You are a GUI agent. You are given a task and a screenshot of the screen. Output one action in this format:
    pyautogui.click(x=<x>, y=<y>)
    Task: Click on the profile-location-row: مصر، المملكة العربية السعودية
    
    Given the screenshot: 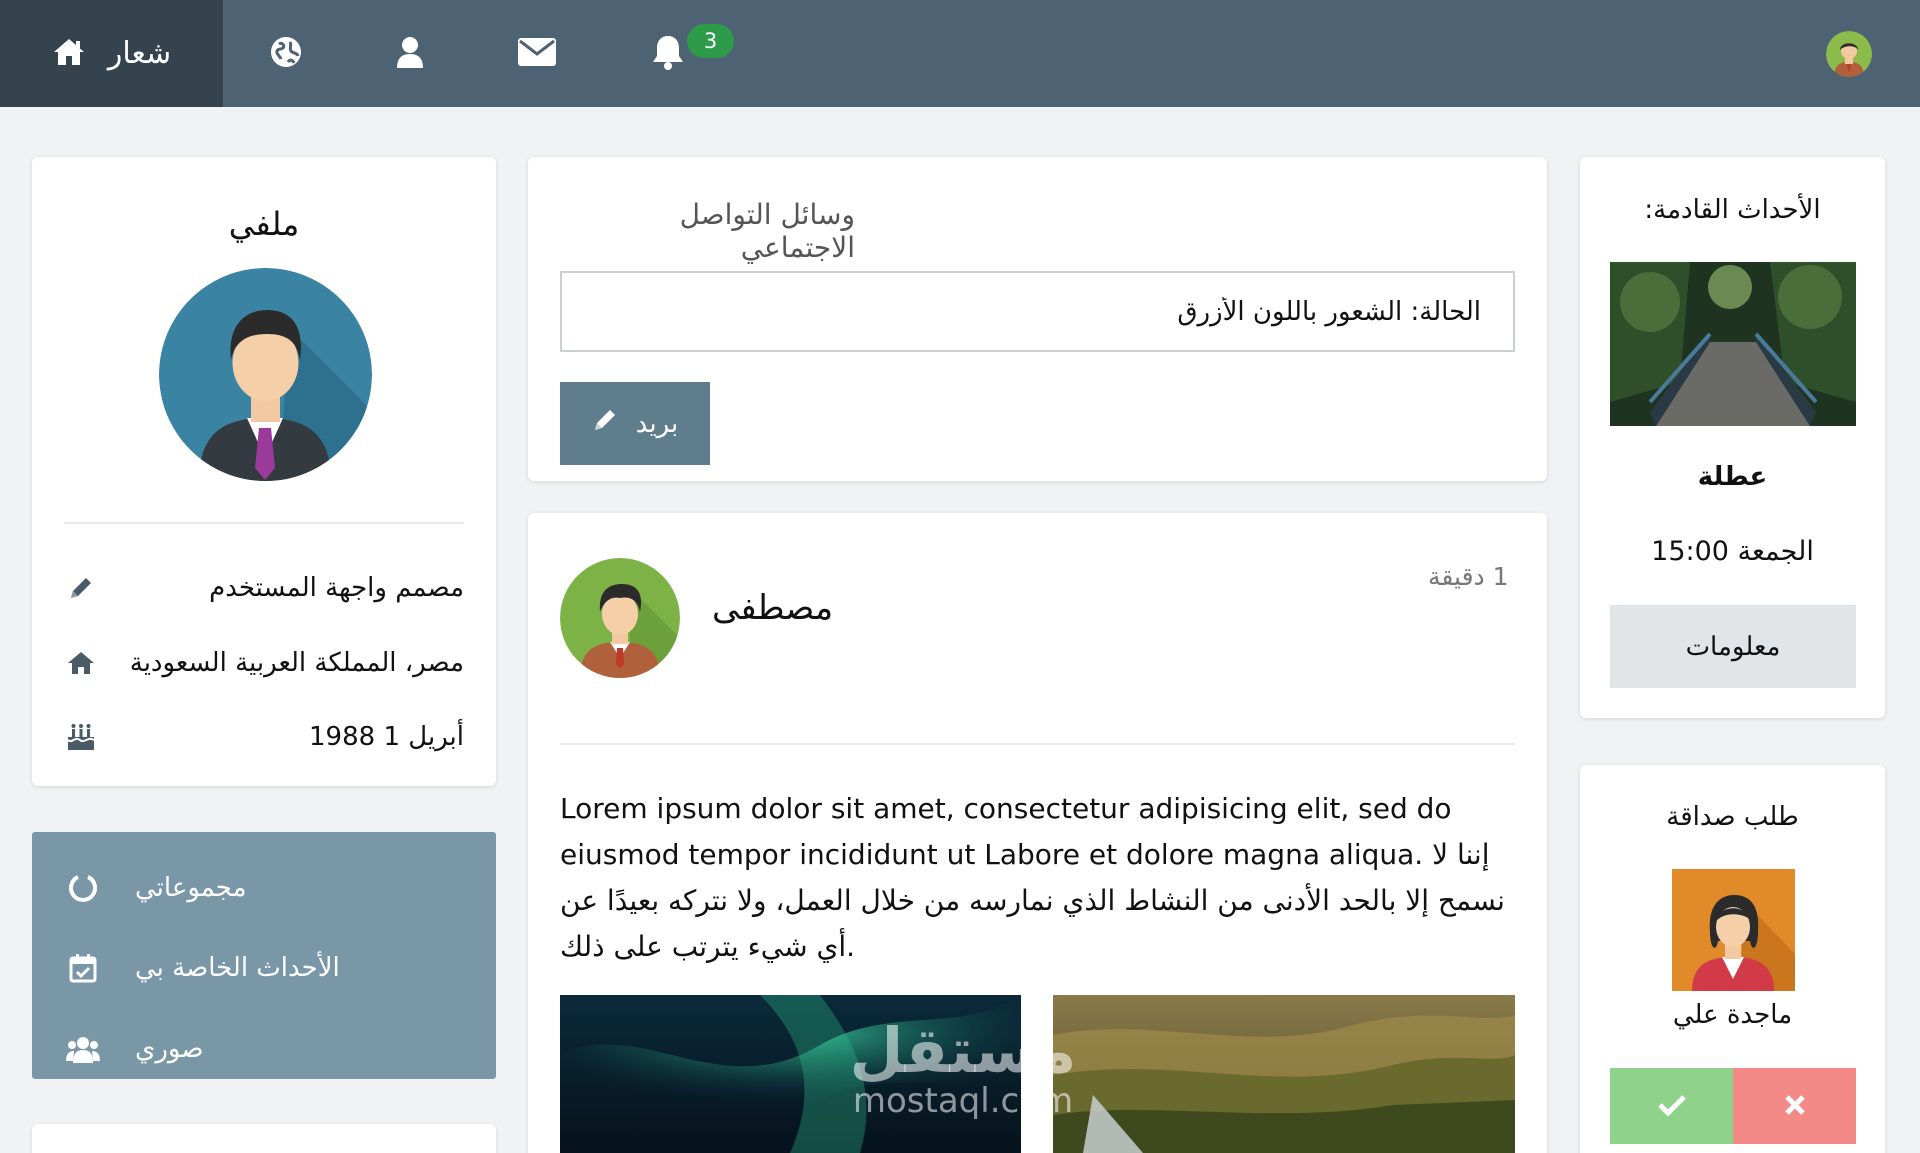 What is the action you would take?
    pyautogui.click(x=264, y=663)
    